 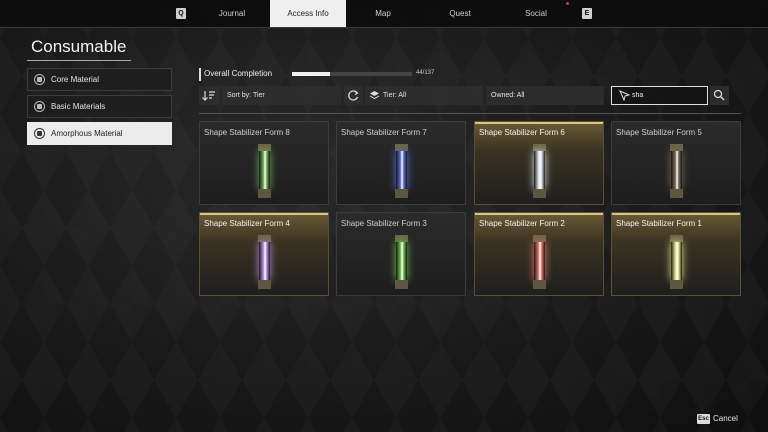 I want to click on item-card: Shape Stabilizer Form 2, so click(x=539, y=254).